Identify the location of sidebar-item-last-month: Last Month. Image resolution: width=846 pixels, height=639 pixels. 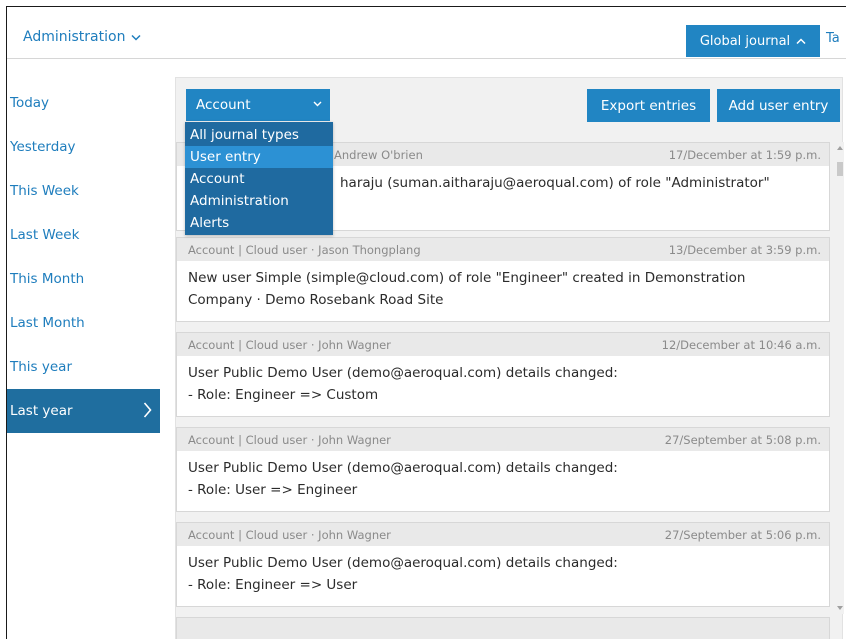
(85, 323).